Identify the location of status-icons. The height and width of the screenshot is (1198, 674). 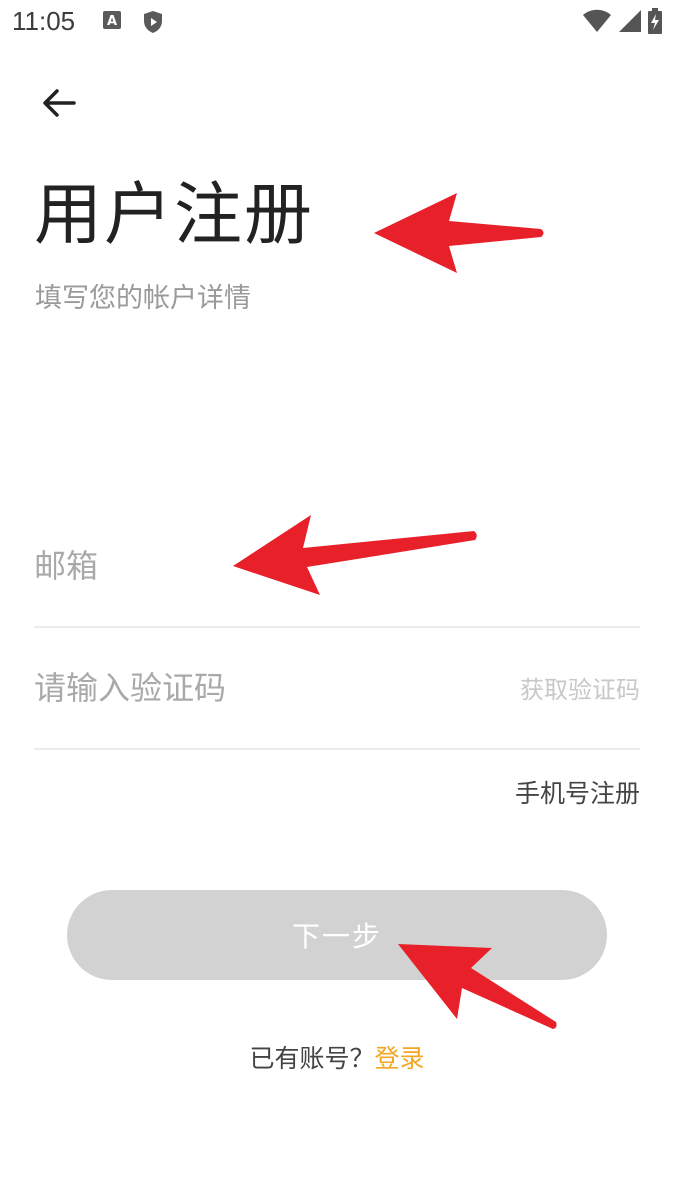
(622, 23).